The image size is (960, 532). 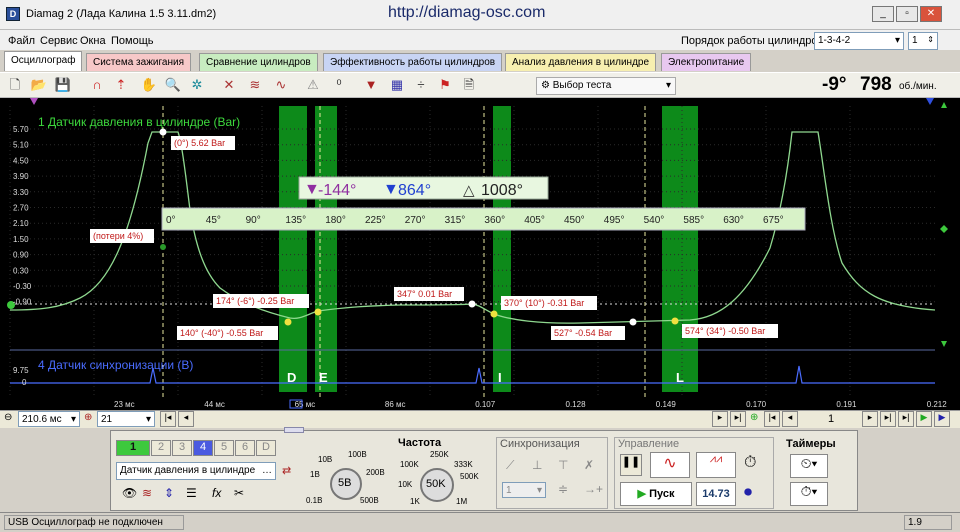 What do you see at coordinates (469, 190) in the screenshot?
I see `delta-icon: △` at bounding box center [469, 190].